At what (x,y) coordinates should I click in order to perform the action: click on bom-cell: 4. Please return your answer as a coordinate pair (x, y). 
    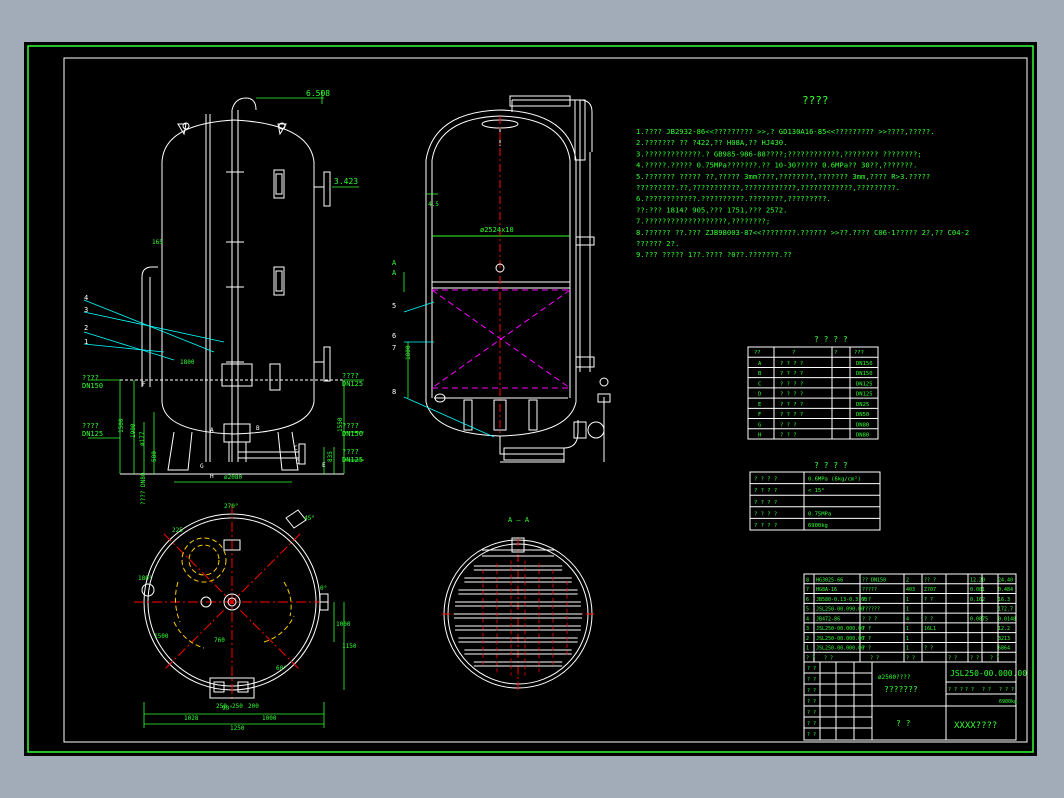
    Looking at the image, I should click on (907, 619).